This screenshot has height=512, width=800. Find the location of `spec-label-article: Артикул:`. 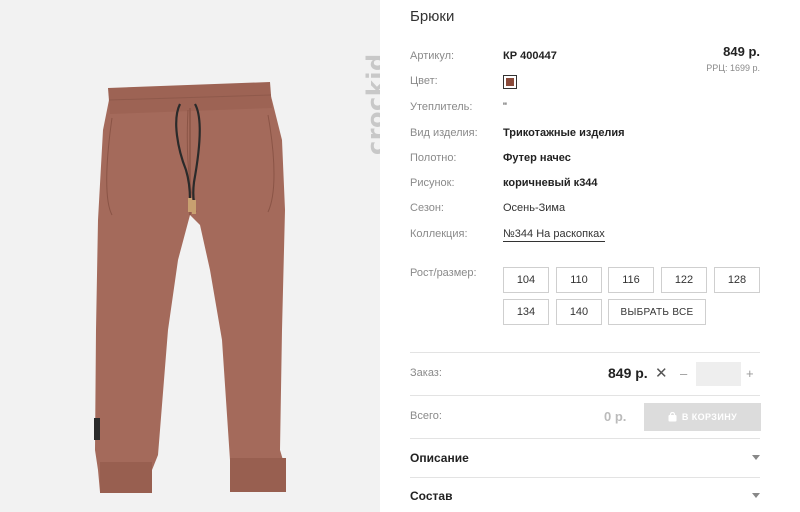

spec-label-article: Артикул: is located at coordinates (432, 56).